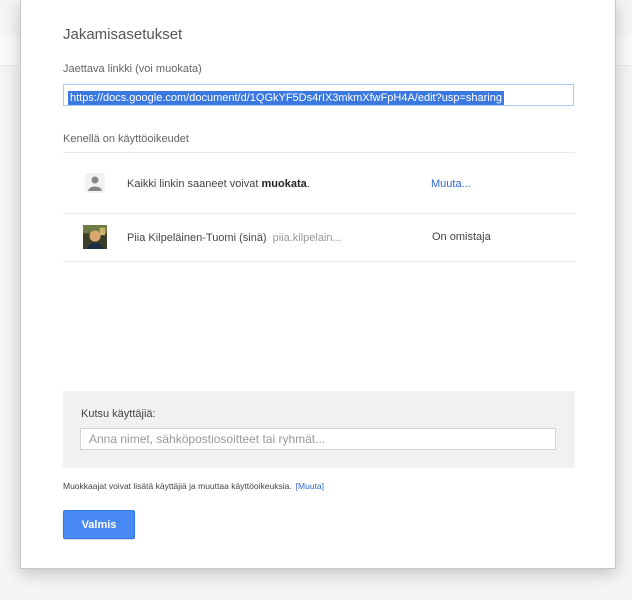 The height and width of the screenshot is (600, 632). I want to click on user-avatar, so click(95, 237).